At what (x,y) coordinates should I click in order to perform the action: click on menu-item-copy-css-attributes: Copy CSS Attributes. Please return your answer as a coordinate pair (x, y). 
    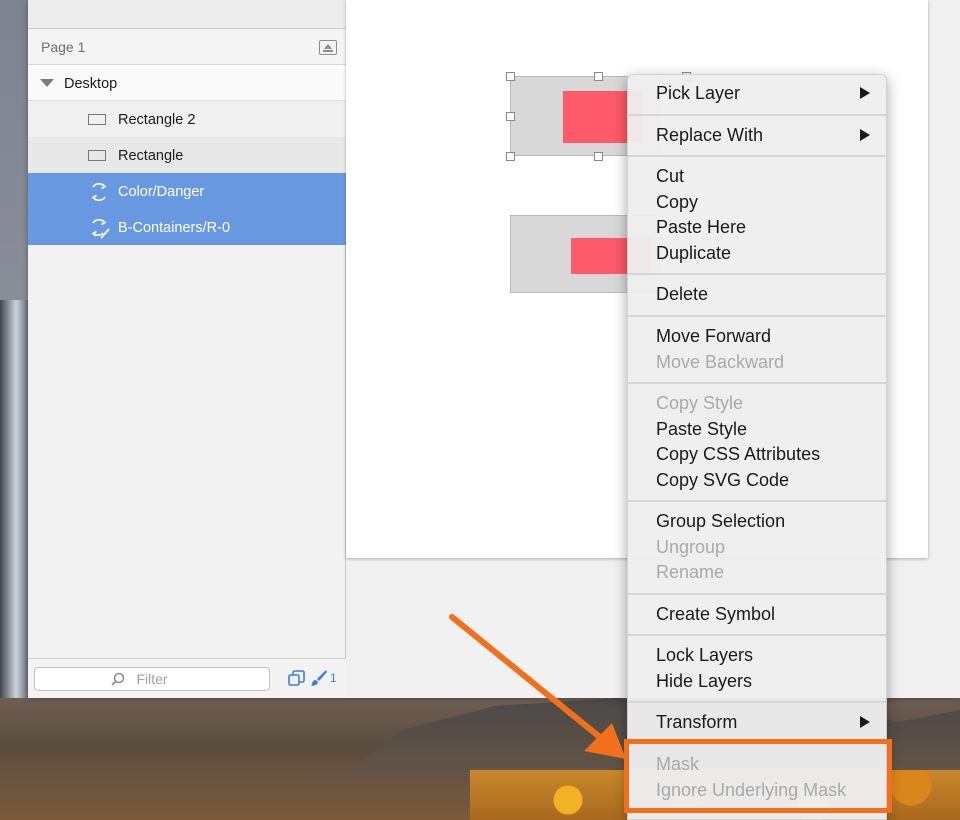
    Looking at the image, I should click on (738, 454).